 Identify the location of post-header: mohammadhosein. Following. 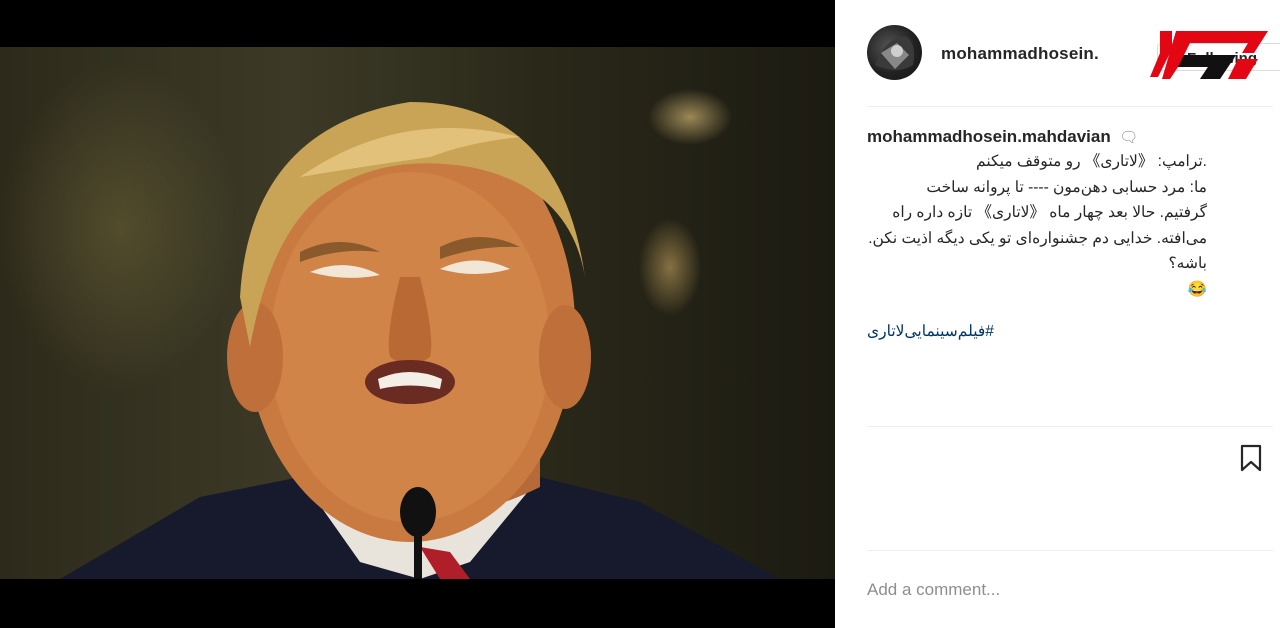
(1073, 55).